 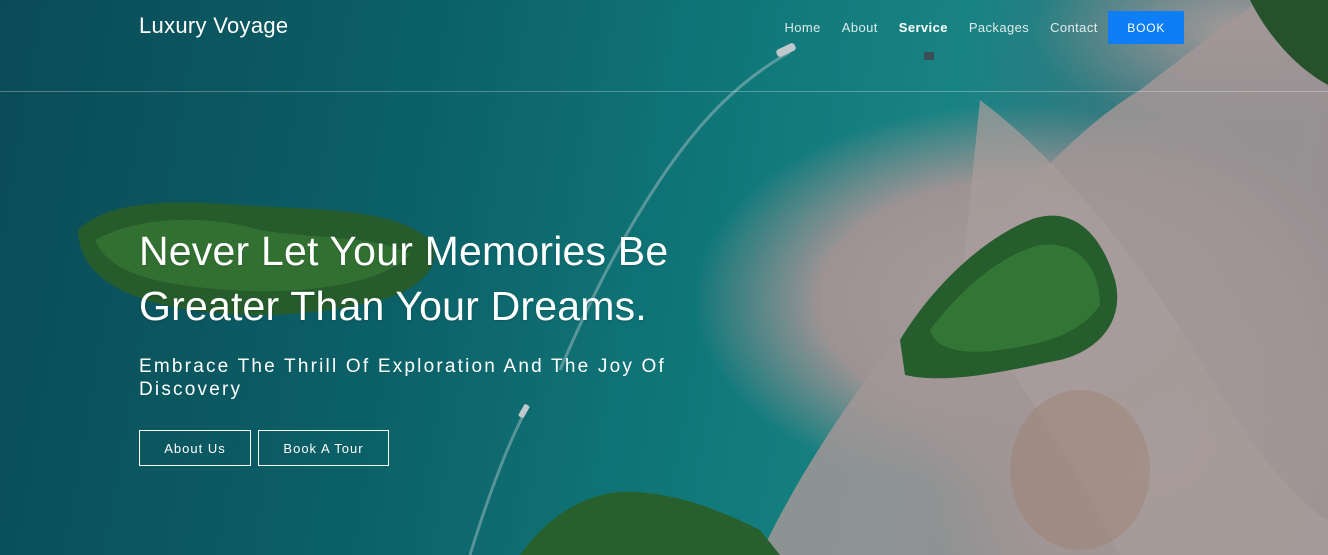 I want to click on about-us-button: About Us, so click(x=195, y=448).